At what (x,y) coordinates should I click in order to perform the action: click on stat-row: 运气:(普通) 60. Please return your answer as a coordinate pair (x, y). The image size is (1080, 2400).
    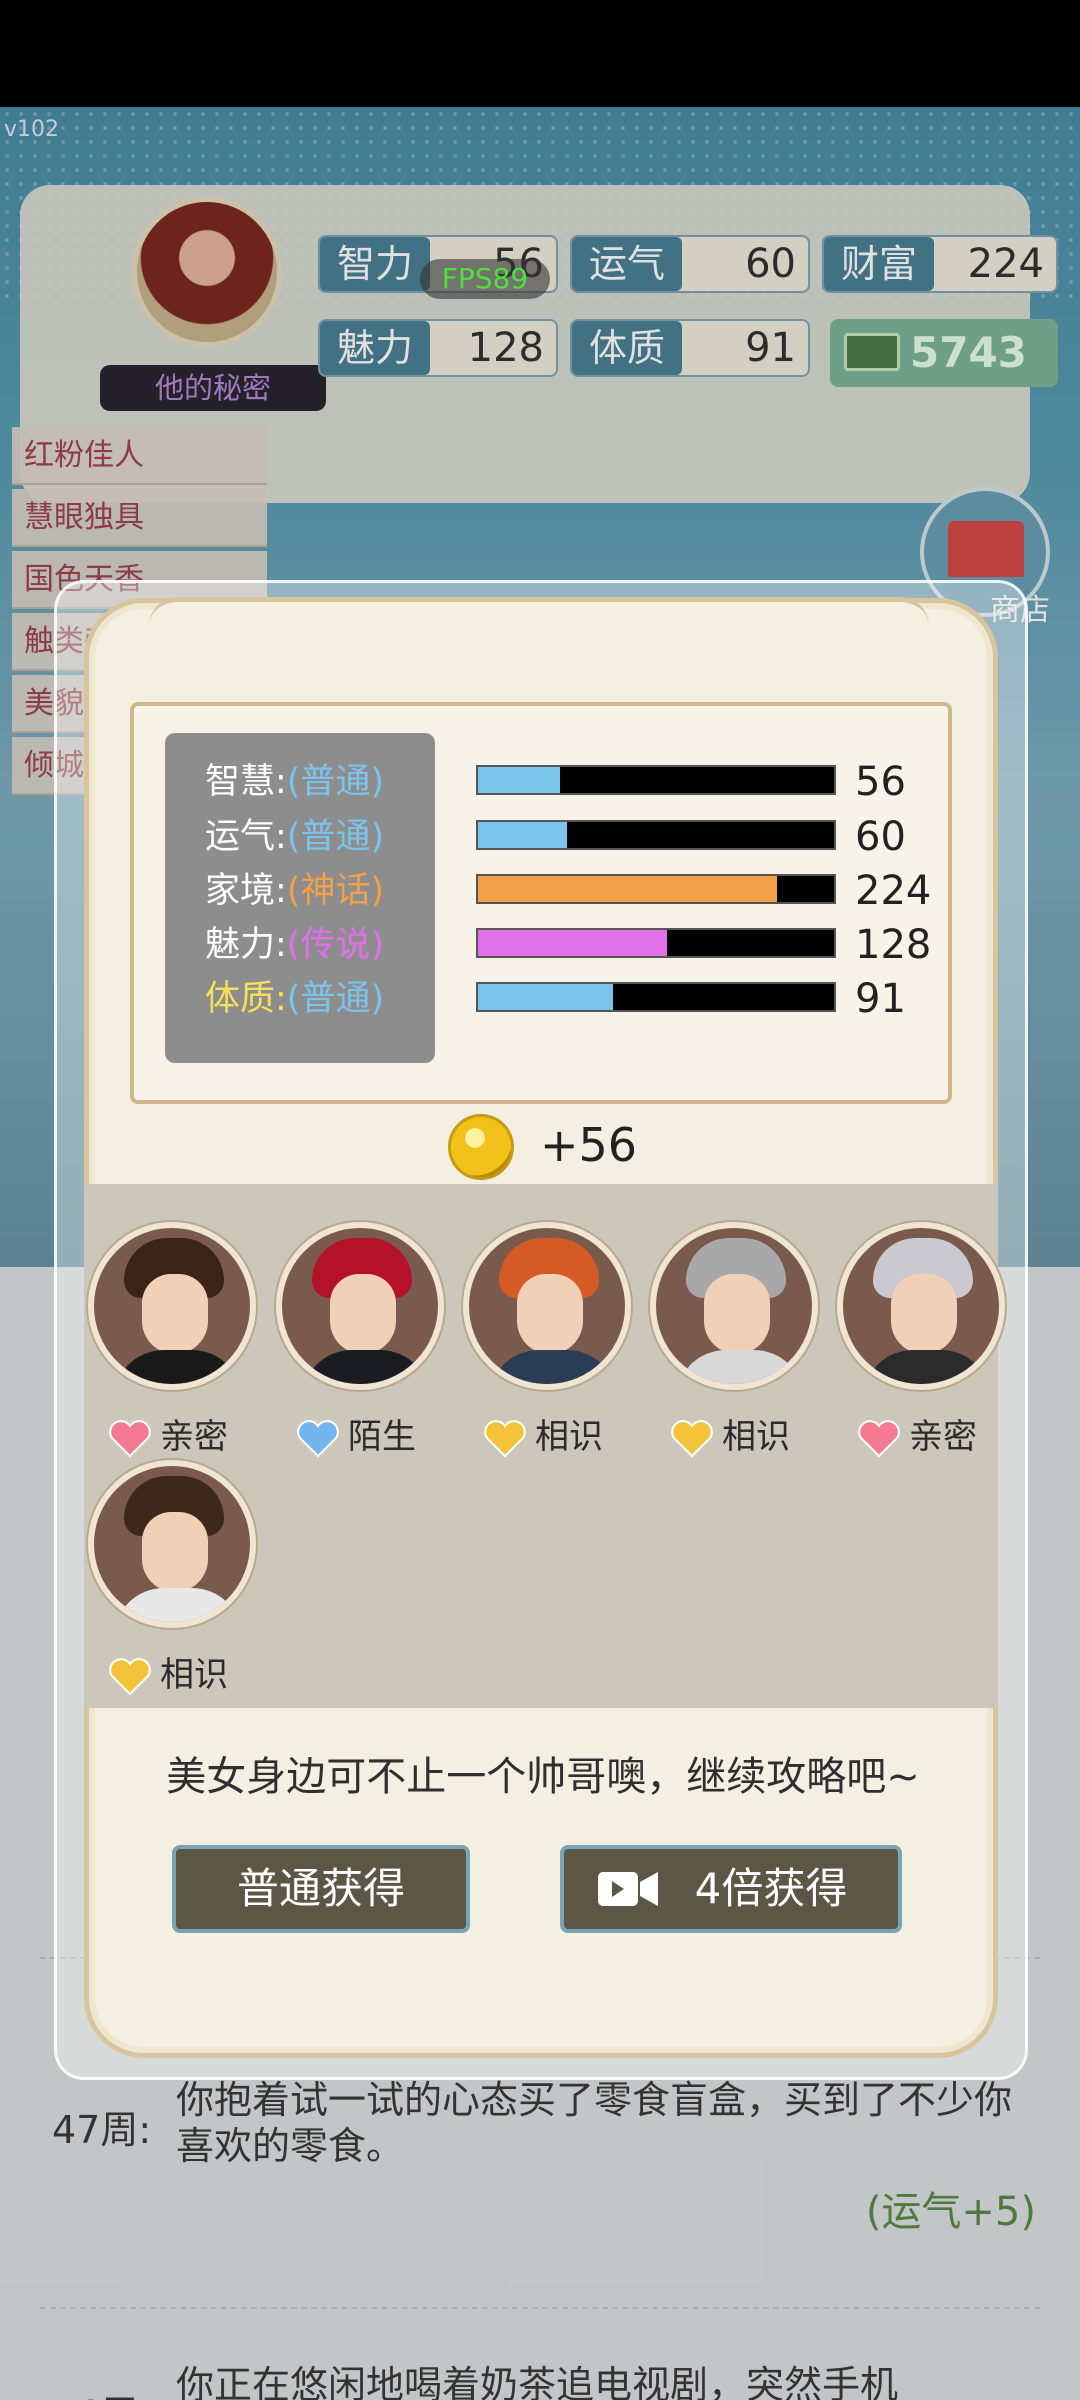
    Looking at the image, I should click on (540, 837).